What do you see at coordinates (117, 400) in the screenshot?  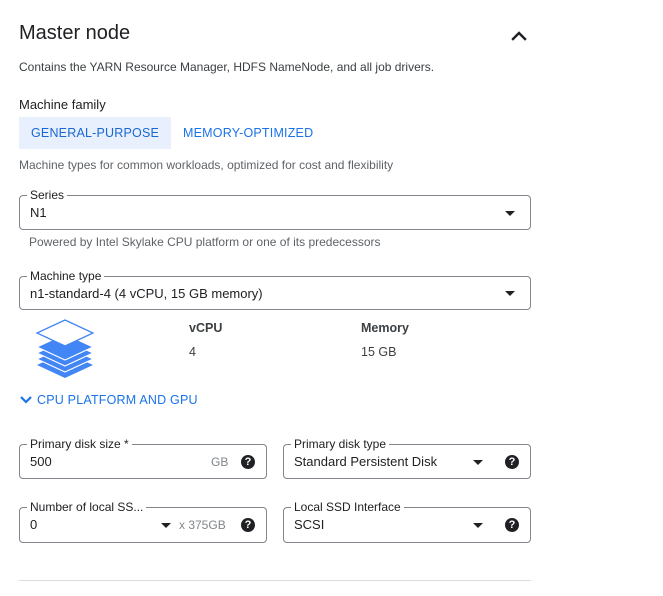 I see `cpu-platform-label: CPU PLATFORM AND GPU` at bounding box center [117, 400].